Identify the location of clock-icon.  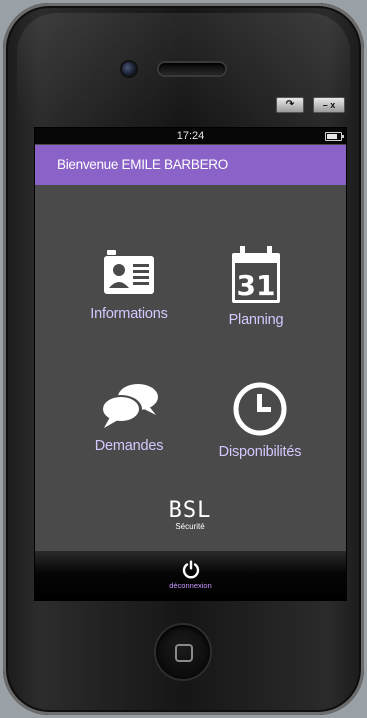
(260, 409).